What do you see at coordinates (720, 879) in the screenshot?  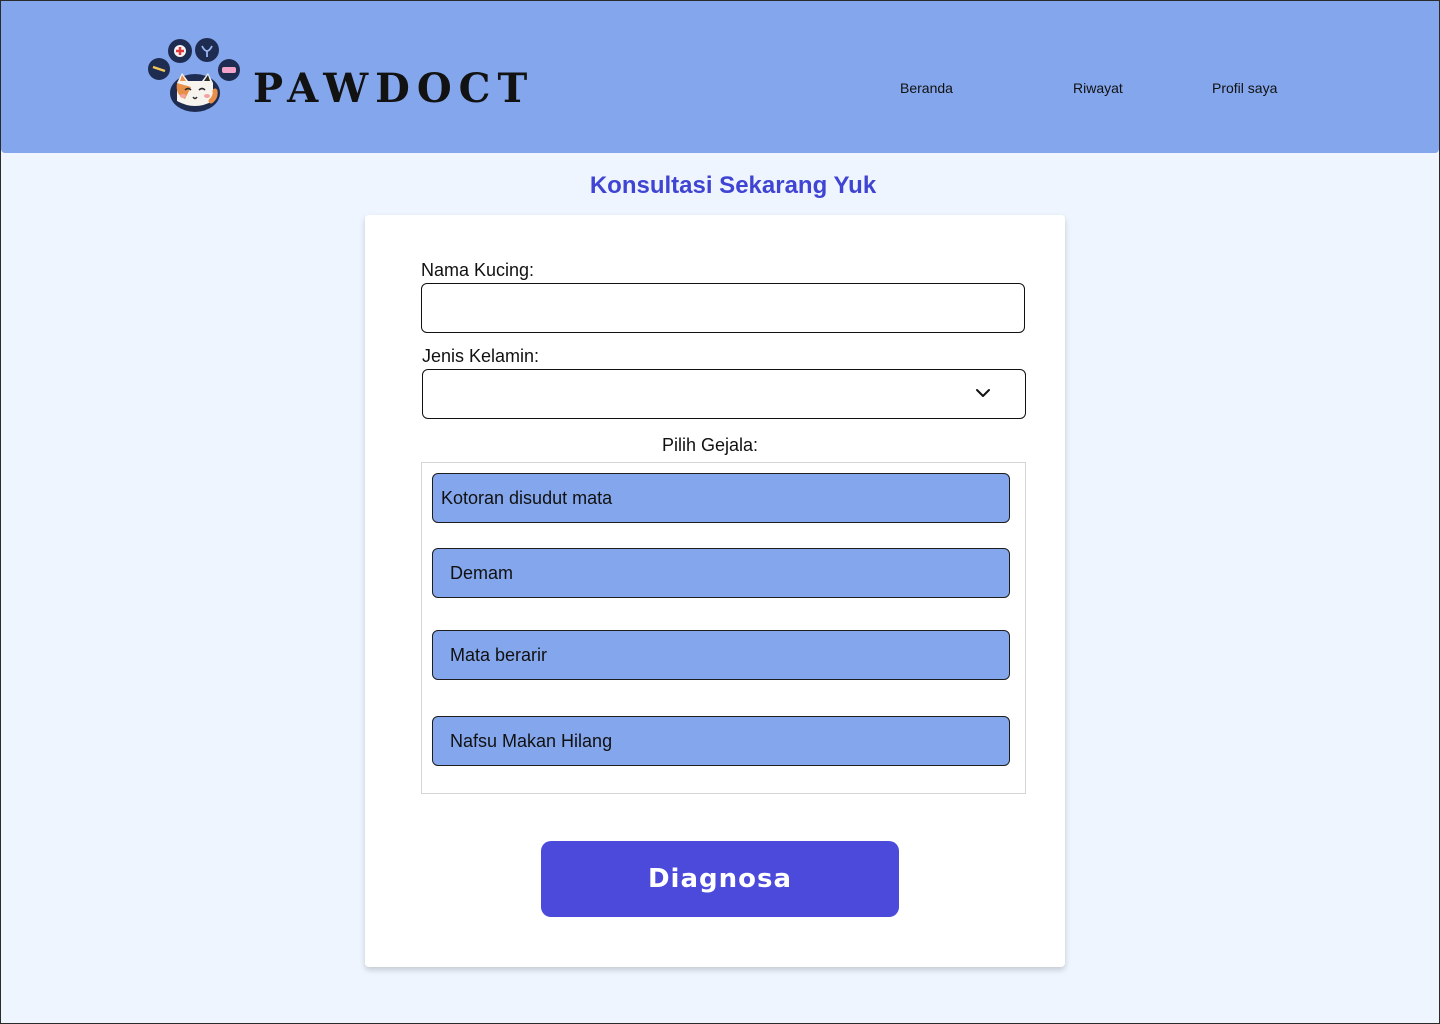 I see `diagnosa-button: Diagnosa` at bounding box center [720, 879].